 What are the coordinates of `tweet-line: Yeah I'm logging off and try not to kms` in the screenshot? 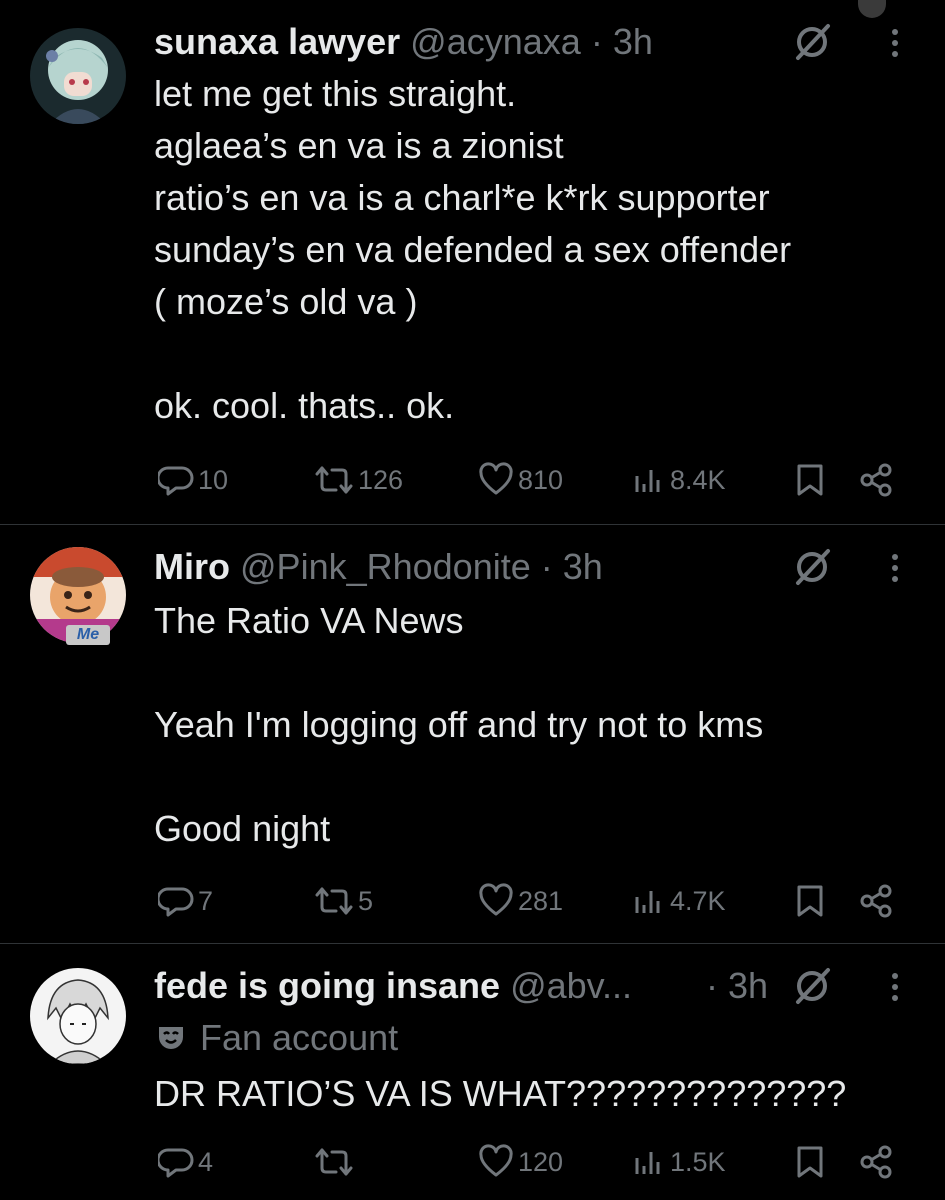 It's located at (459, 724).